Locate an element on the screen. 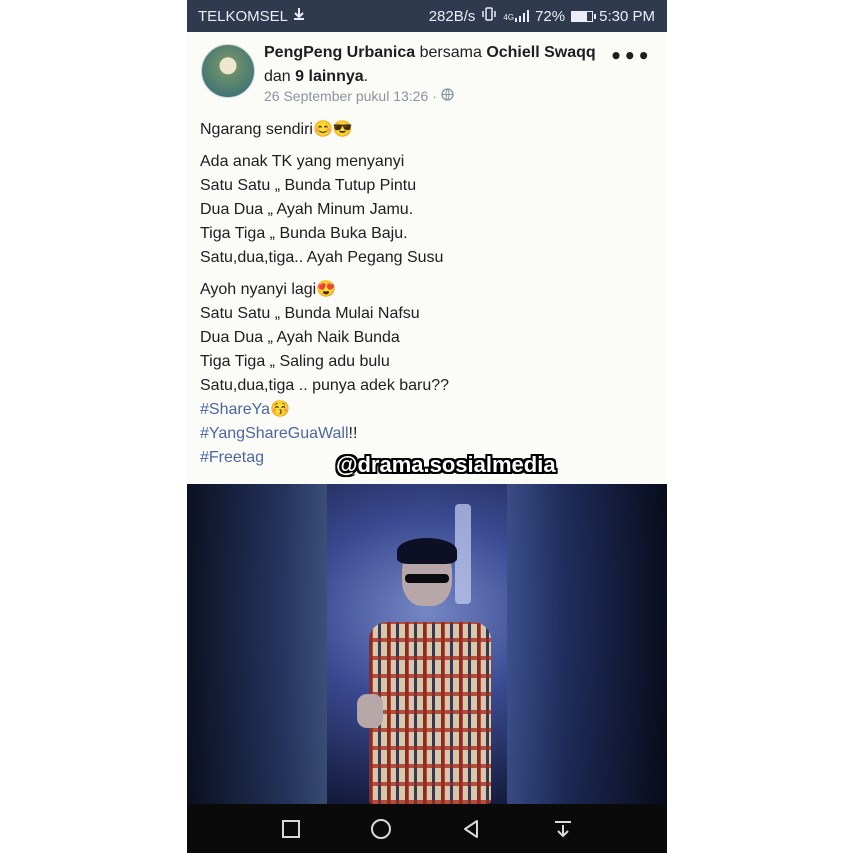 This screenshot has width=853, height=853. post-meta: 26 September pukul 13:26 · is located at coordinates (359, 96).